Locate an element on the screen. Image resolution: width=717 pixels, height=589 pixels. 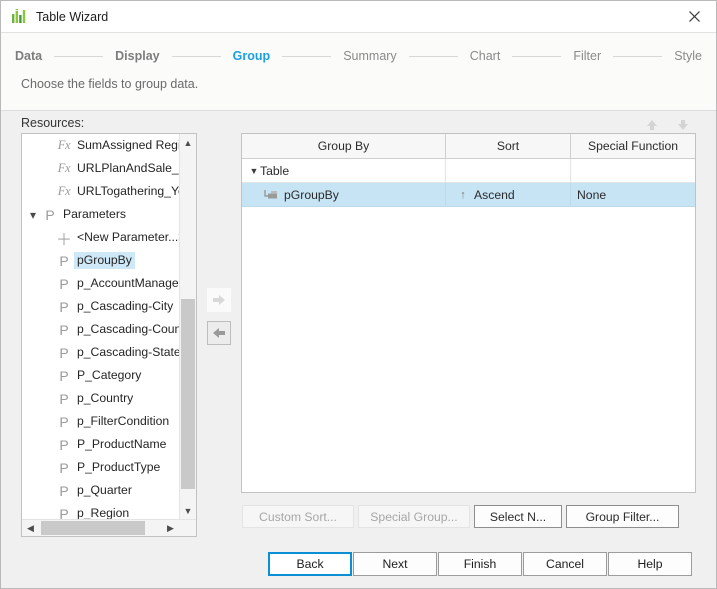
tree-item-p-productname: P P_ProductName is located at coordinates (100, 444).